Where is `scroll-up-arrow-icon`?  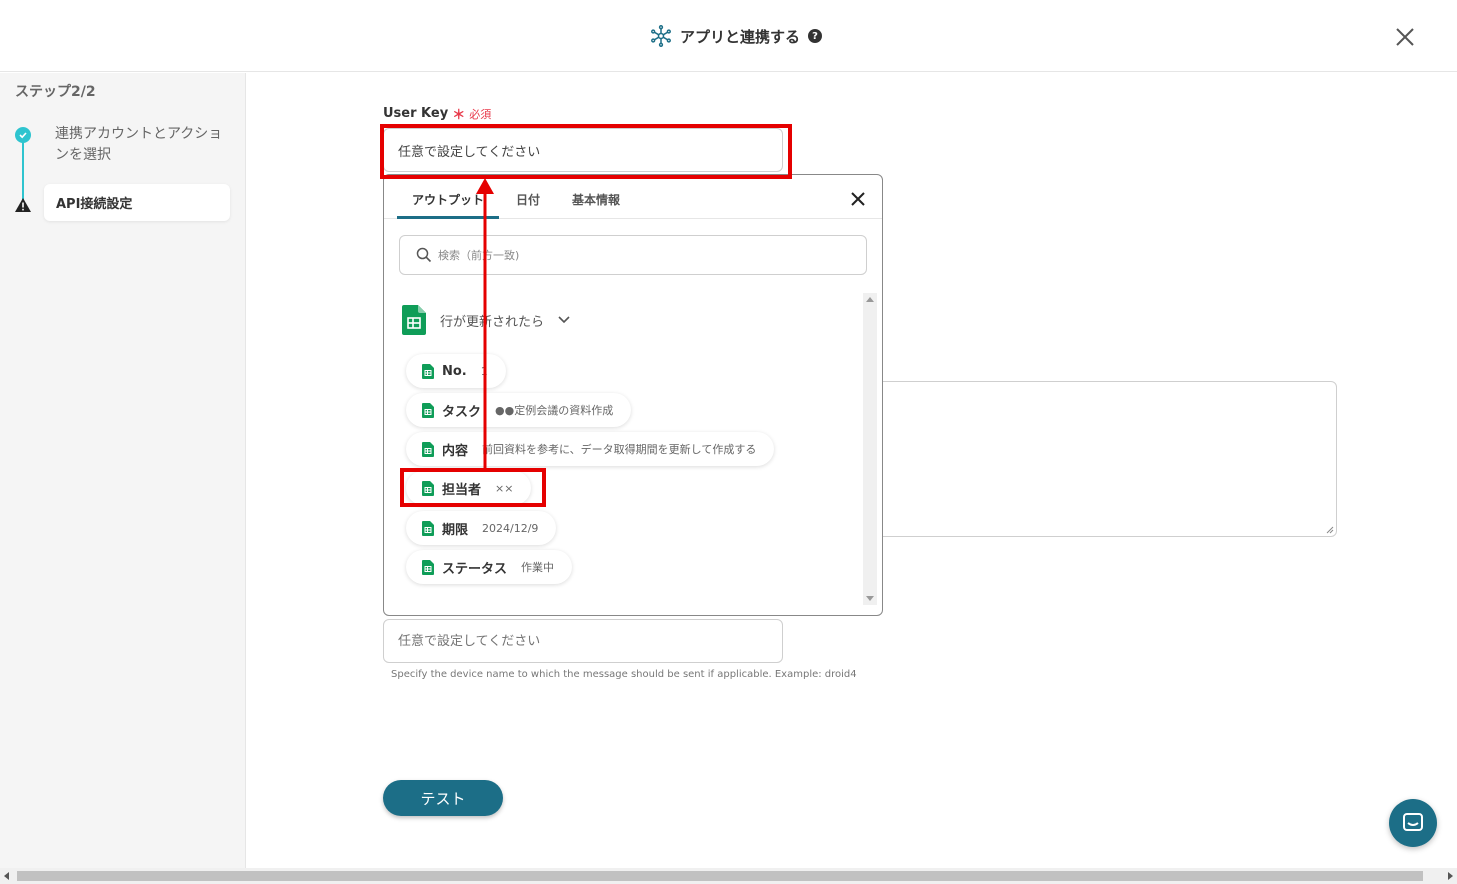
scroll-up-arrow-icon is located at coordinates (870, 299).